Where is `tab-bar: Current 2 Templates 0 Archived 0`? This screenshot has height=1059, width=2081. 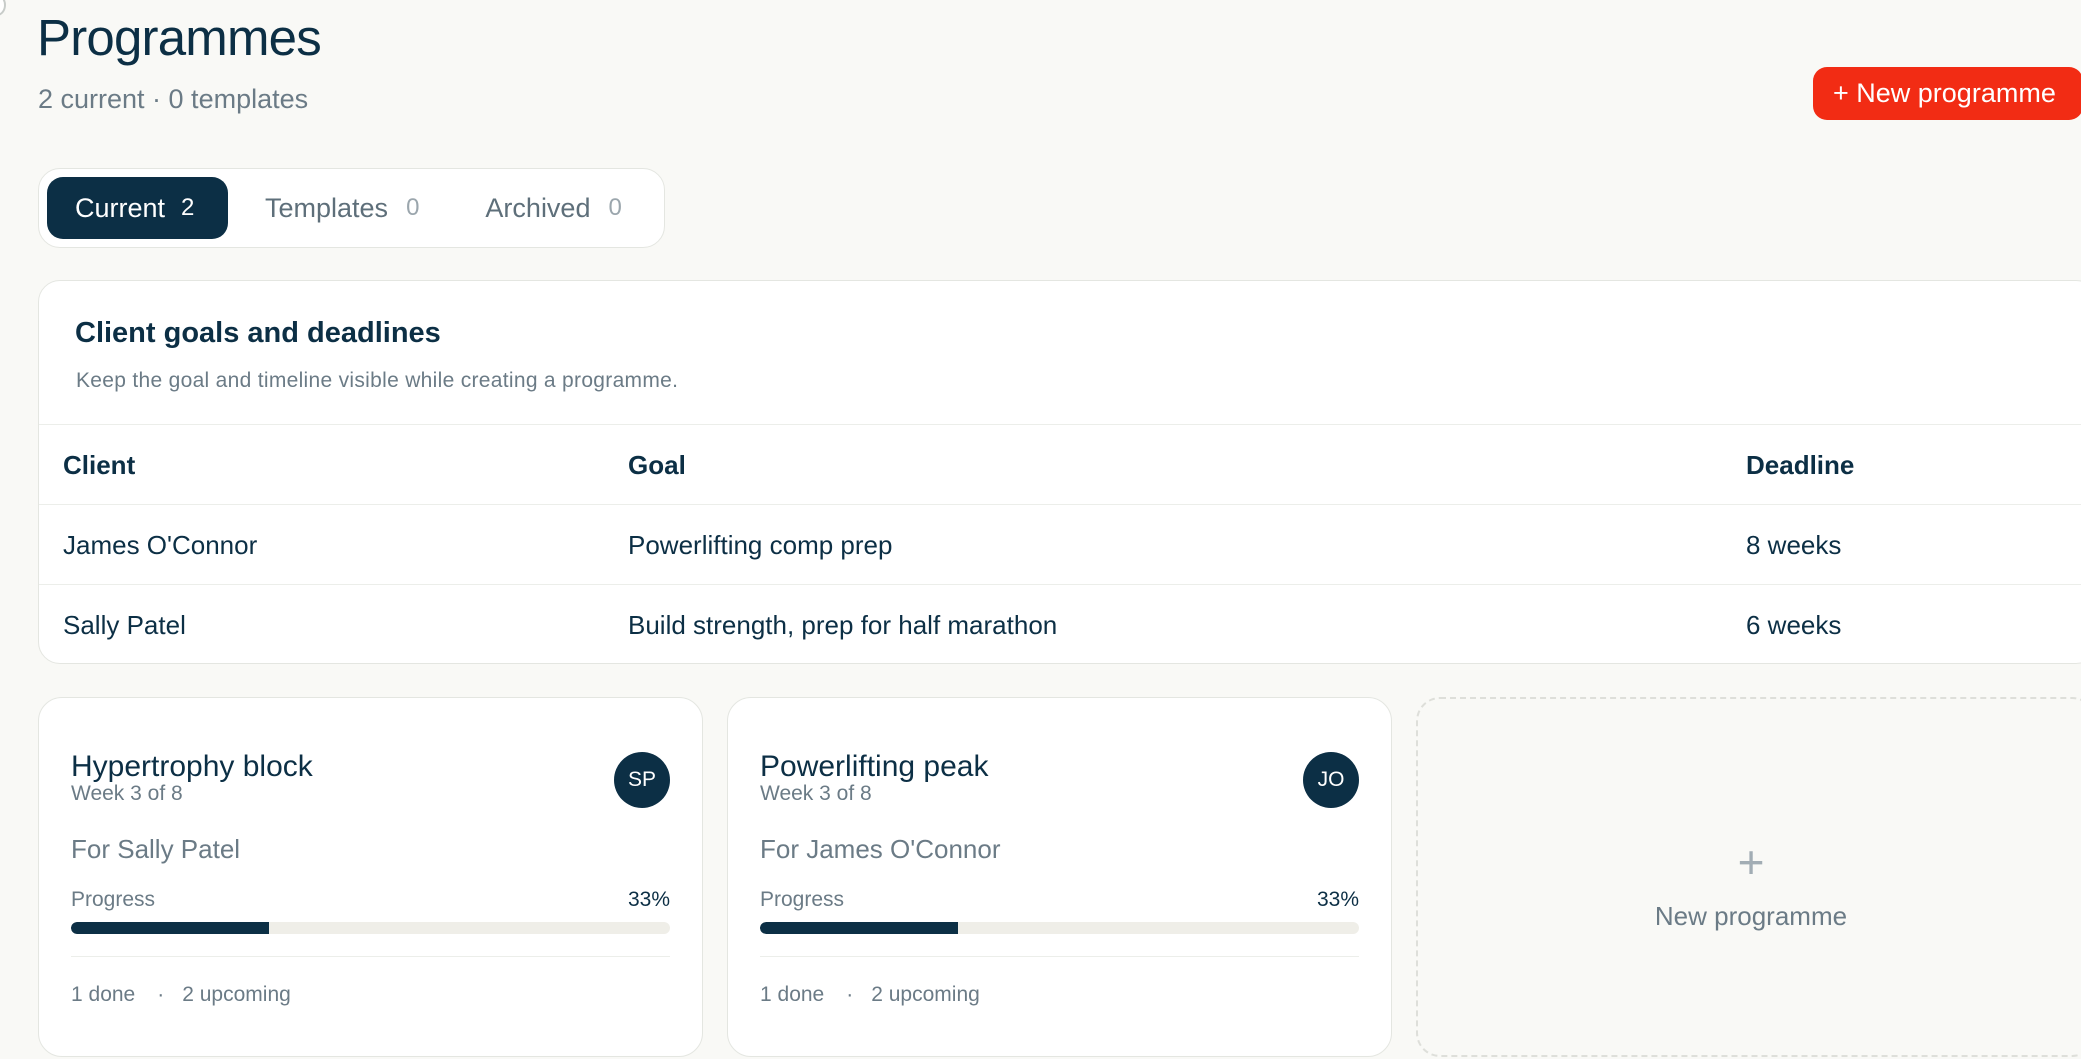
tab-bar: Current 2 Templates 0 Archived 0 is located at coordinates (351, 208).